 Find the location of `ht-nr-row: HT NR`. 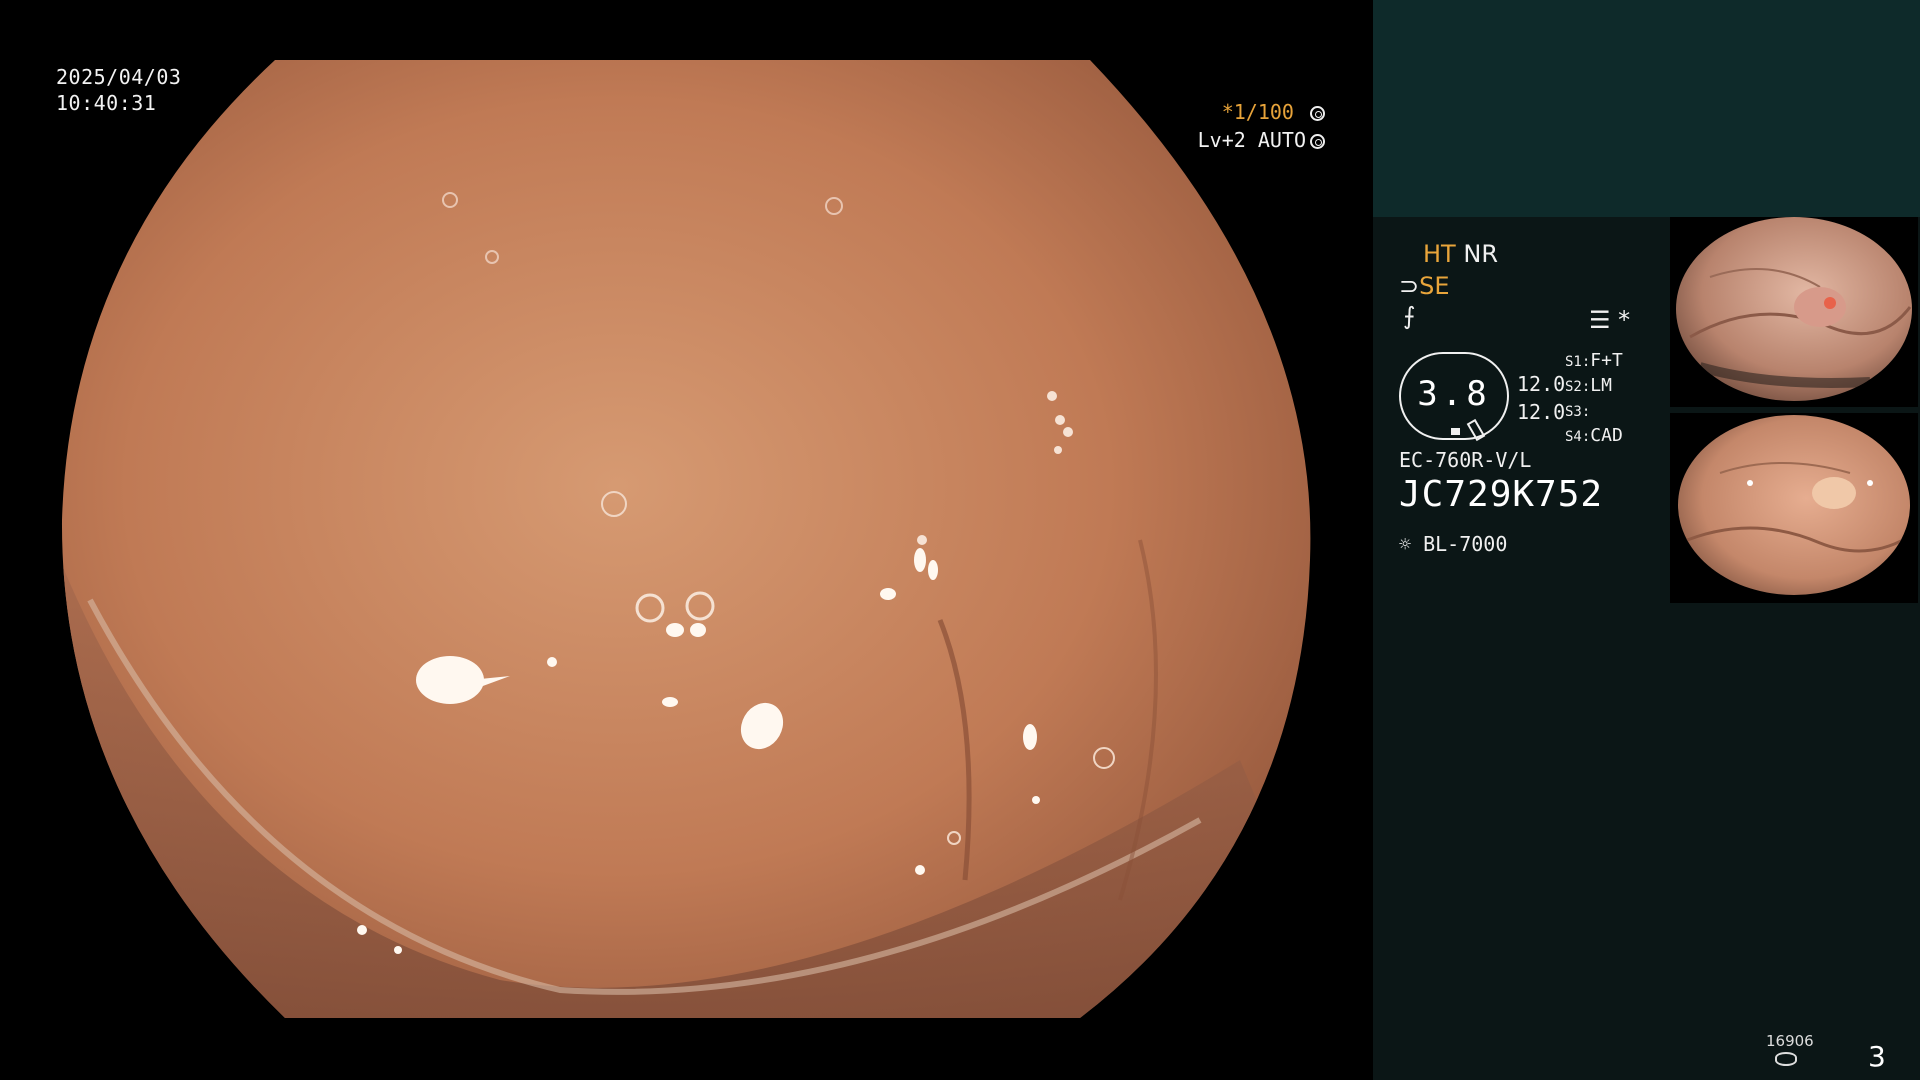

ht-nr-row: HT NR is located at coordinates (1460, 254).